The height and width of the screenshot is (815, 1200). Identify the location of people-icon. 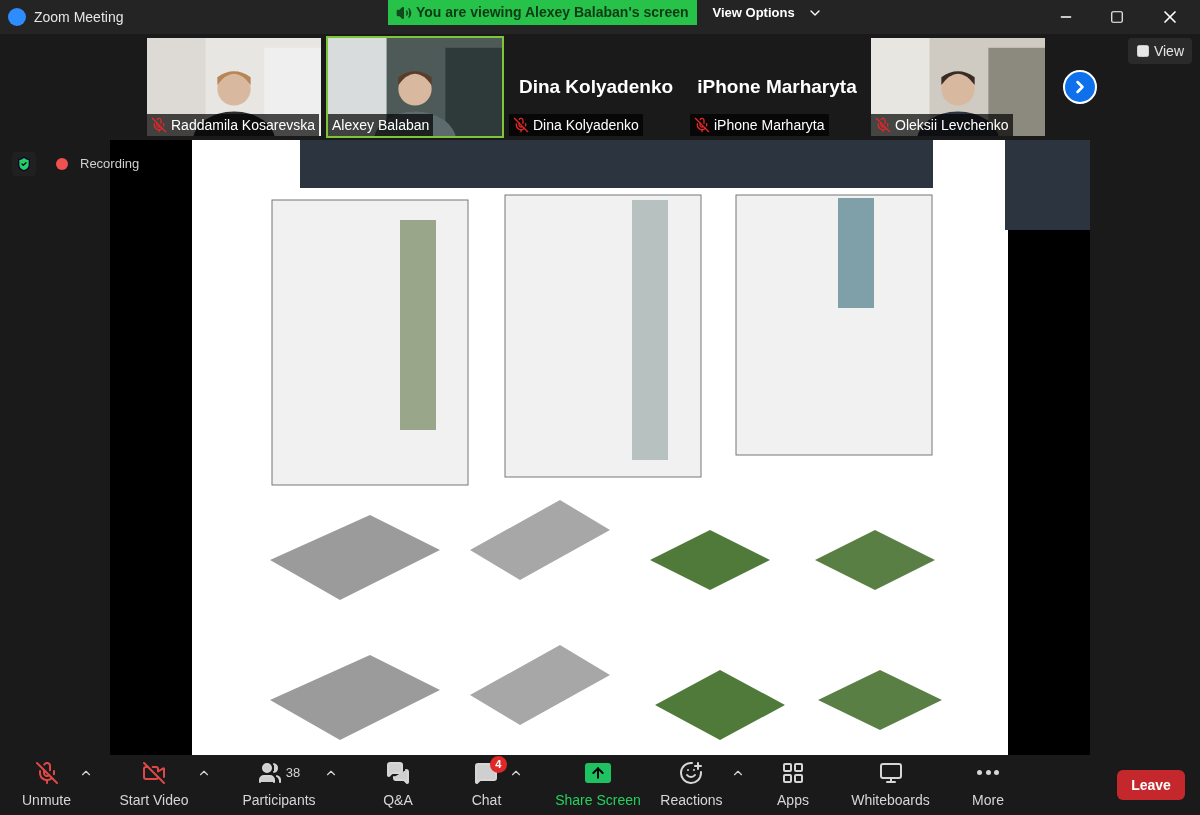
(269, 772).